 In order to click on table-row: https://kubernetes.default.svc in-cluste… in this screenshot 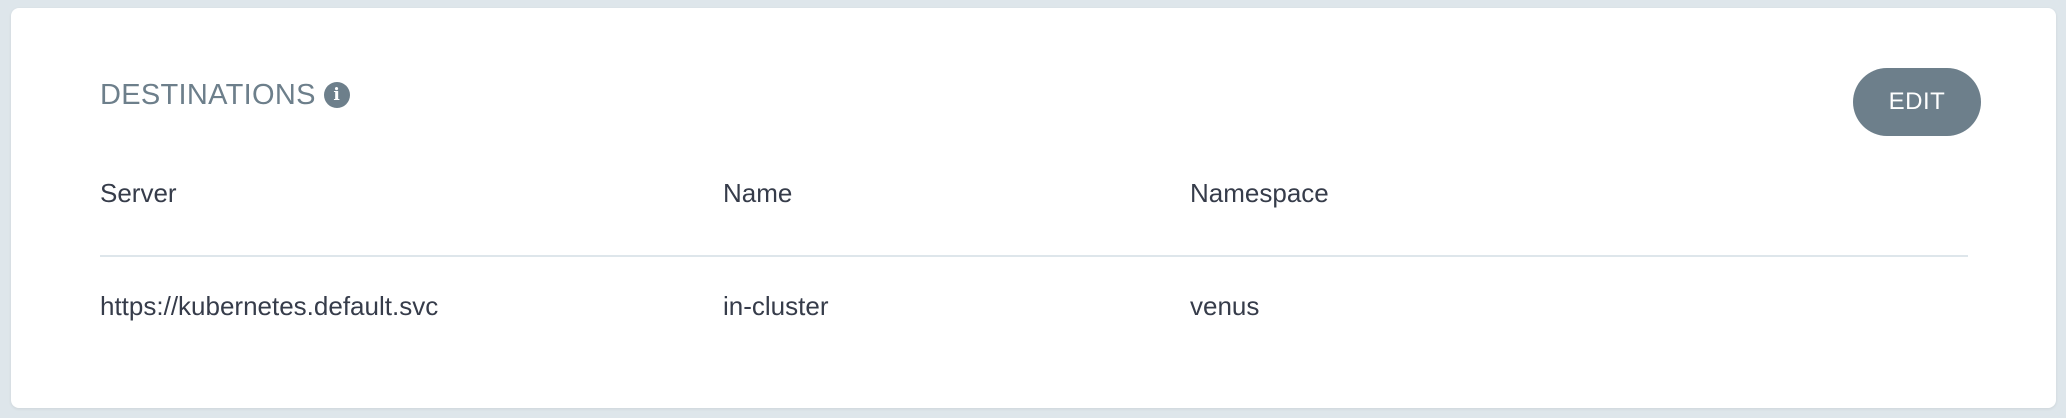, I will do `click(1034, 319)`.